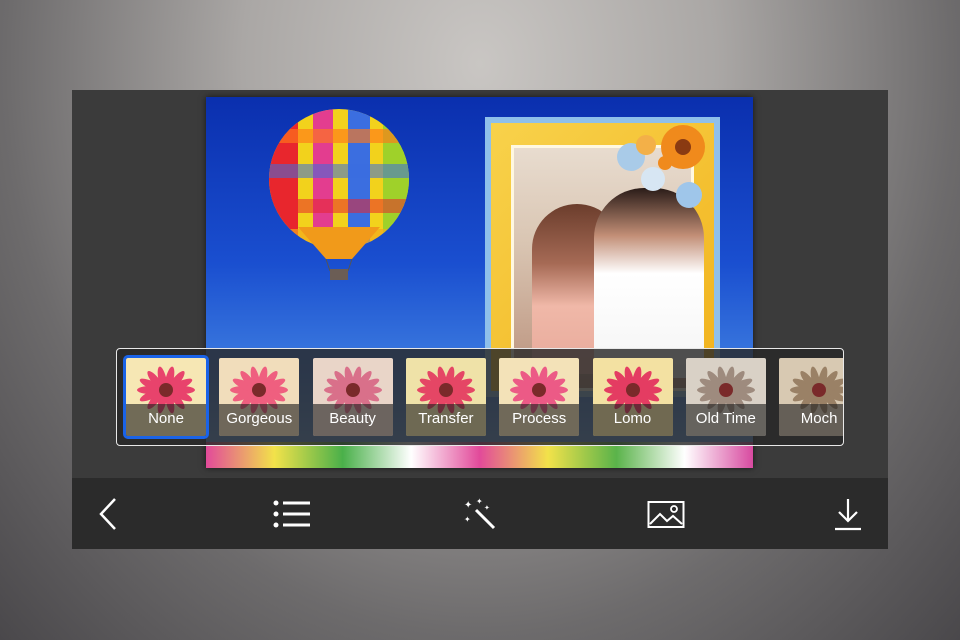 Image resolution: width=960 pixels, height=640 pixels. What do you see at coordinates (259, 397) in the screenshot?
I see `filter-item-gorgeous: Gorgeous` at bounding box center [259, 397].